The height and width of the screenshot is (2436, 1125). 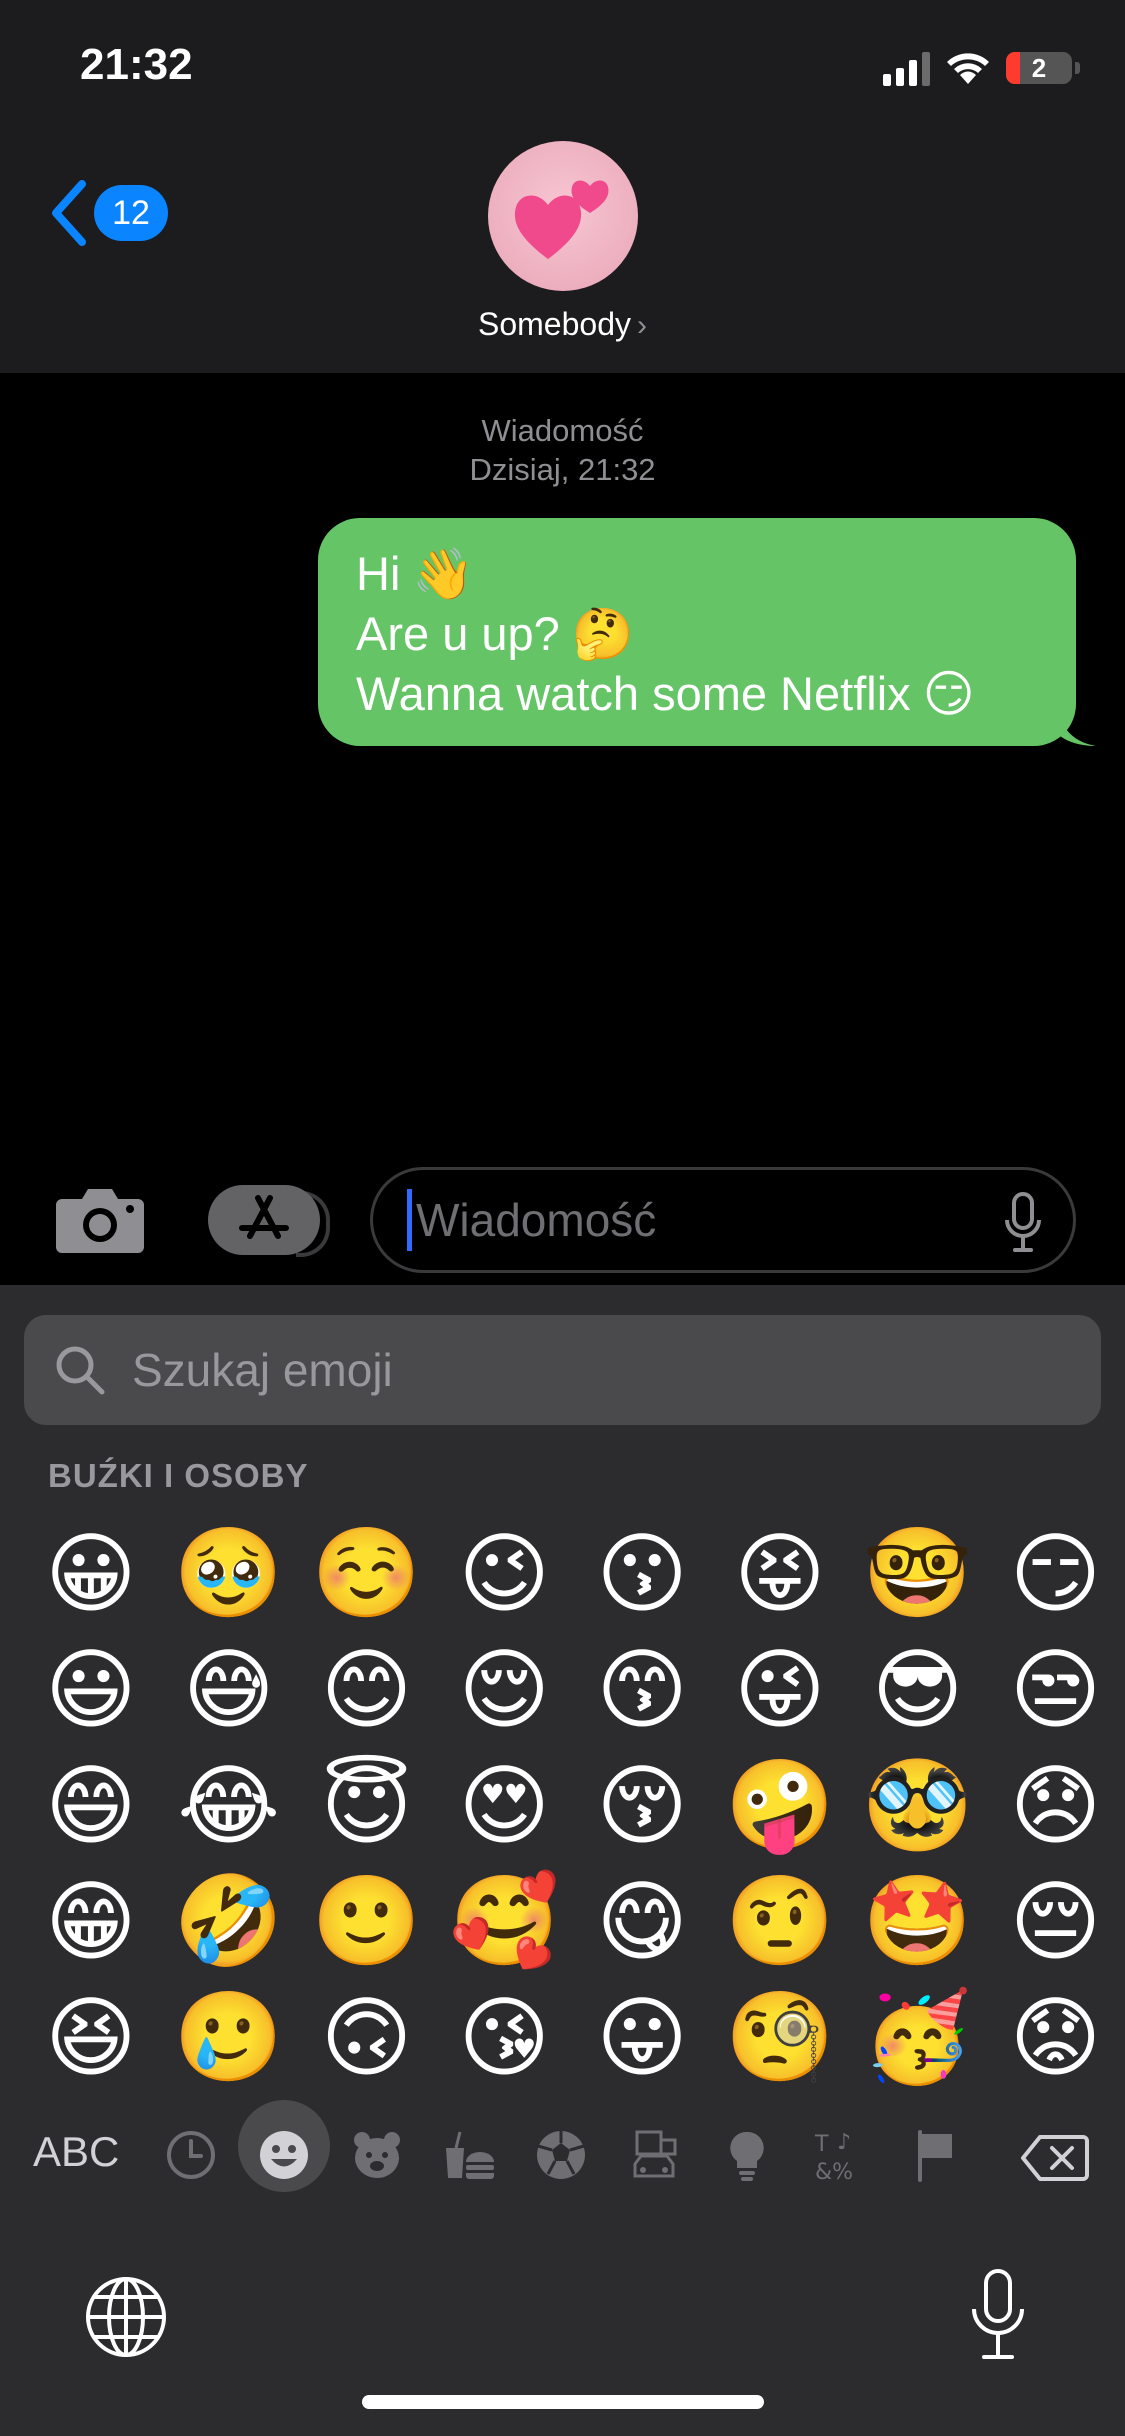 What do you see at coordinates (1077, 68) in the screenshot?
I see `battery-nub` at bounding box center [1077, 68].